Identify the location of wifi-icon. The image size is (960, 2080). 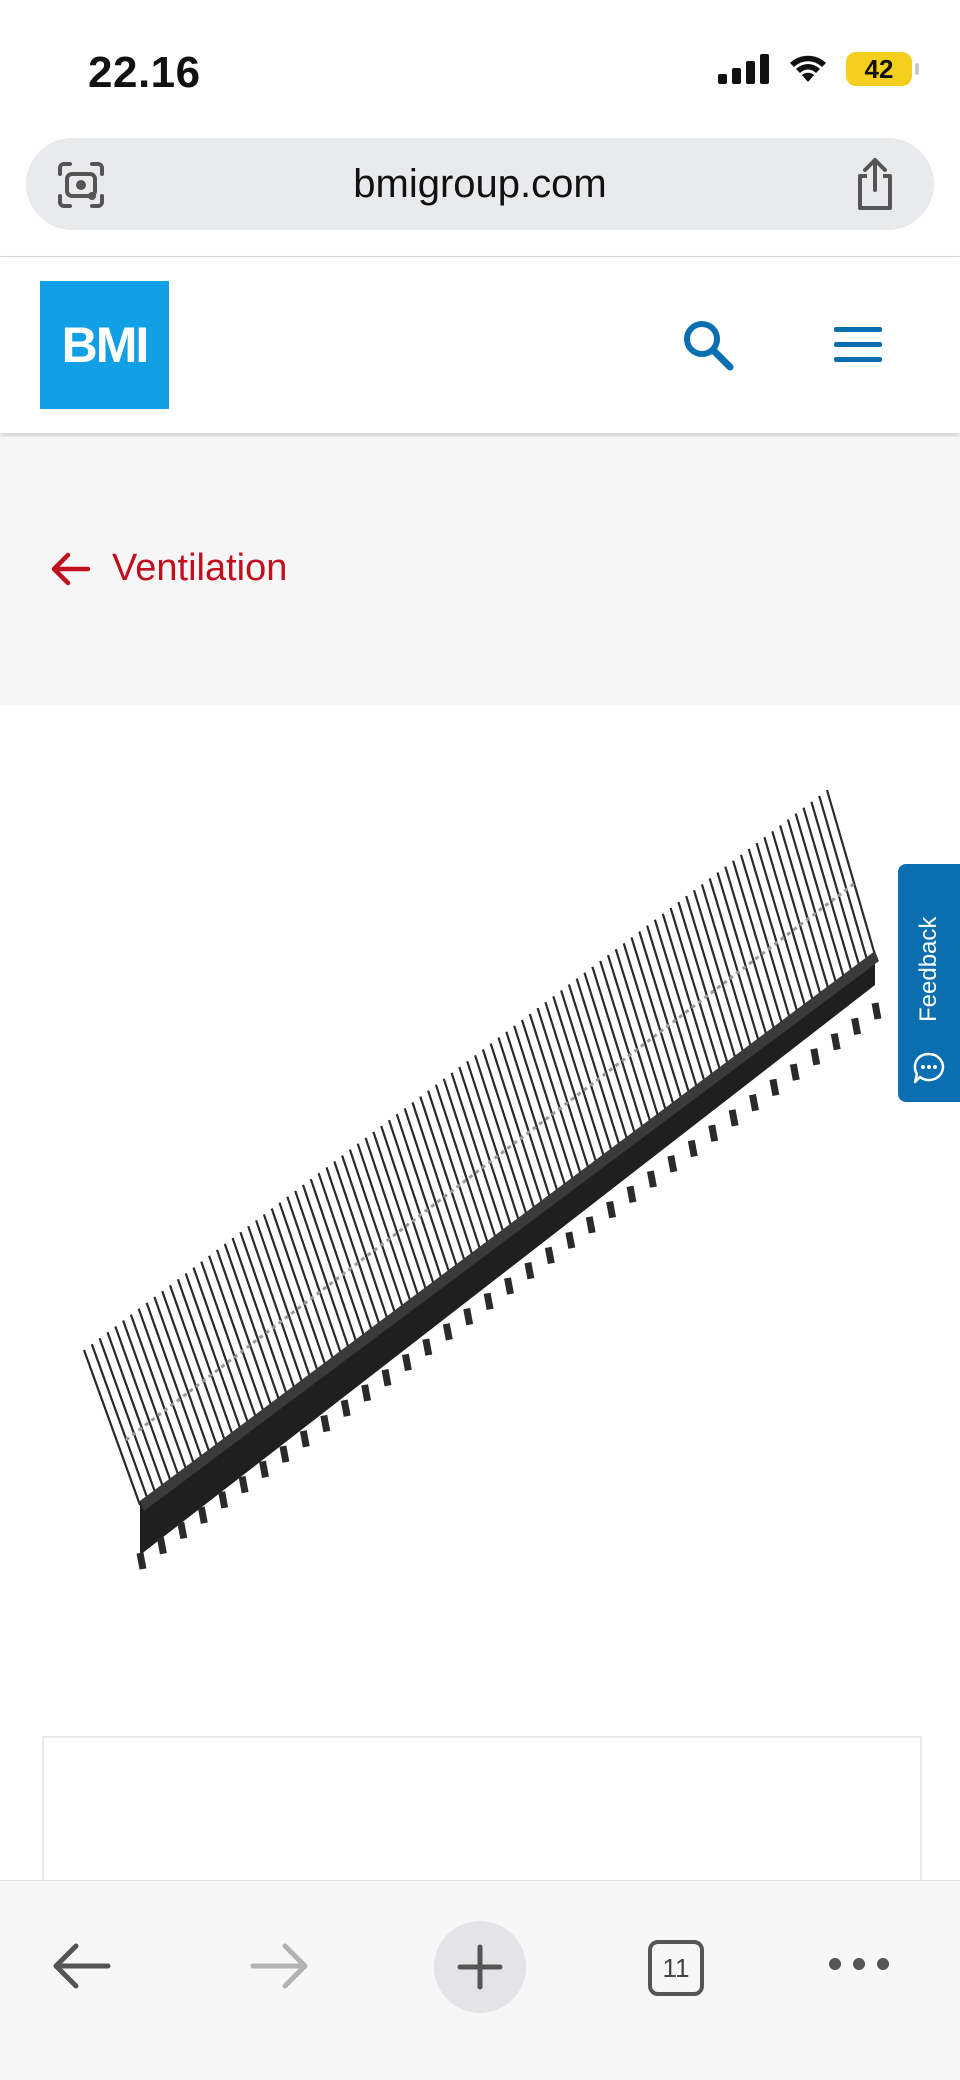
(808, 68).